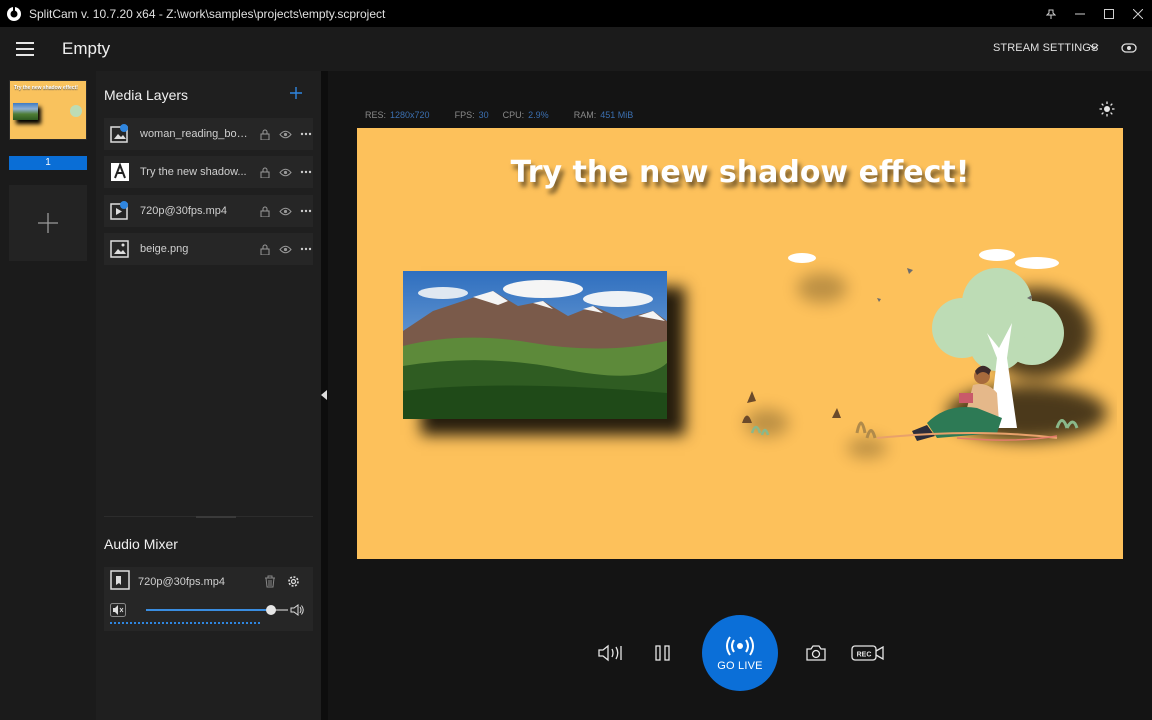 The width and height of the screenshot is (1152, 720). I want to click on ram-value: 451 MiB, so click(617, 115).